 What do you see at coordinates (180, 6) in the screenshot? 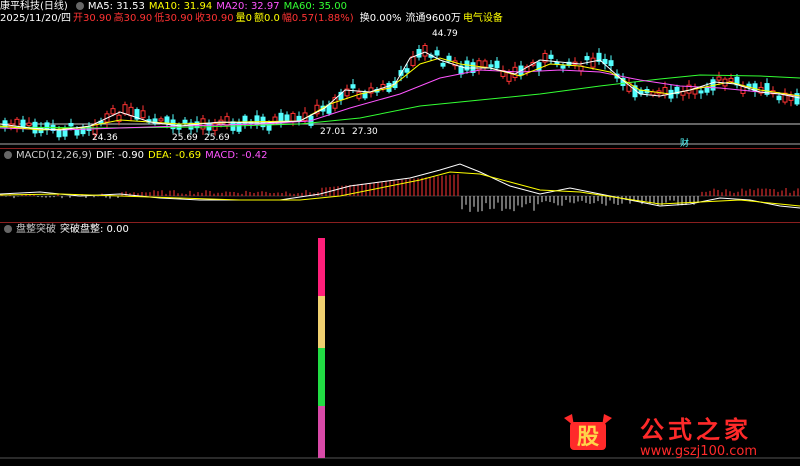
I see `ma10-label: MA10: 31.94` at bounding box center [180, 6].